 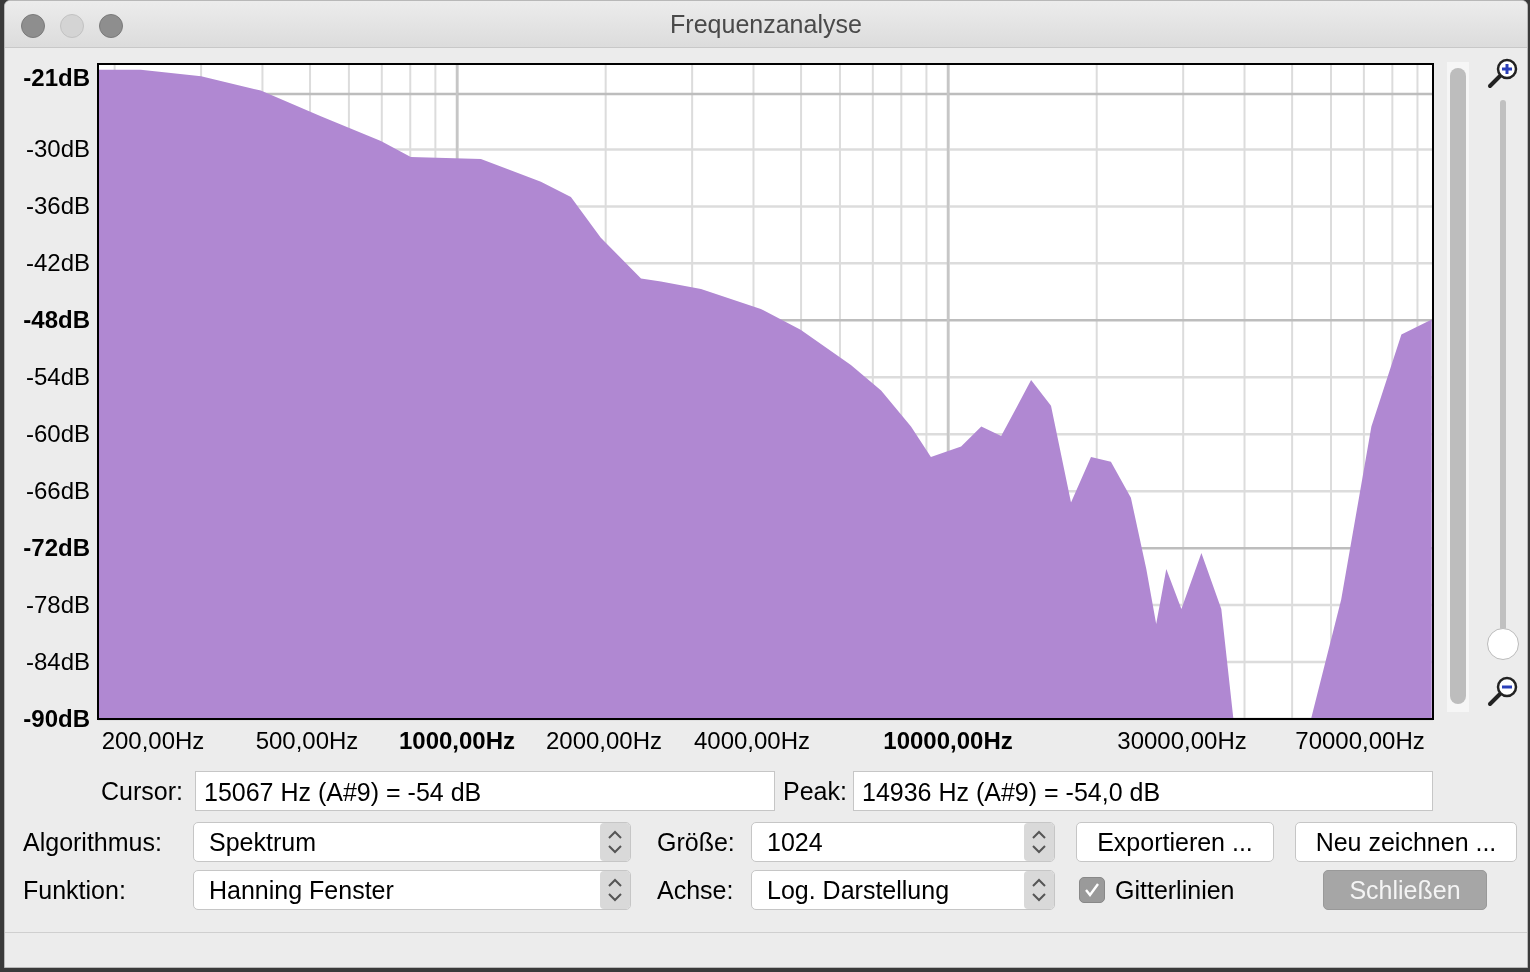 What do you see at coordinates (903, 842) in the screenshot?
I see `dropdown: 1024` at bounding box center [903, 842].